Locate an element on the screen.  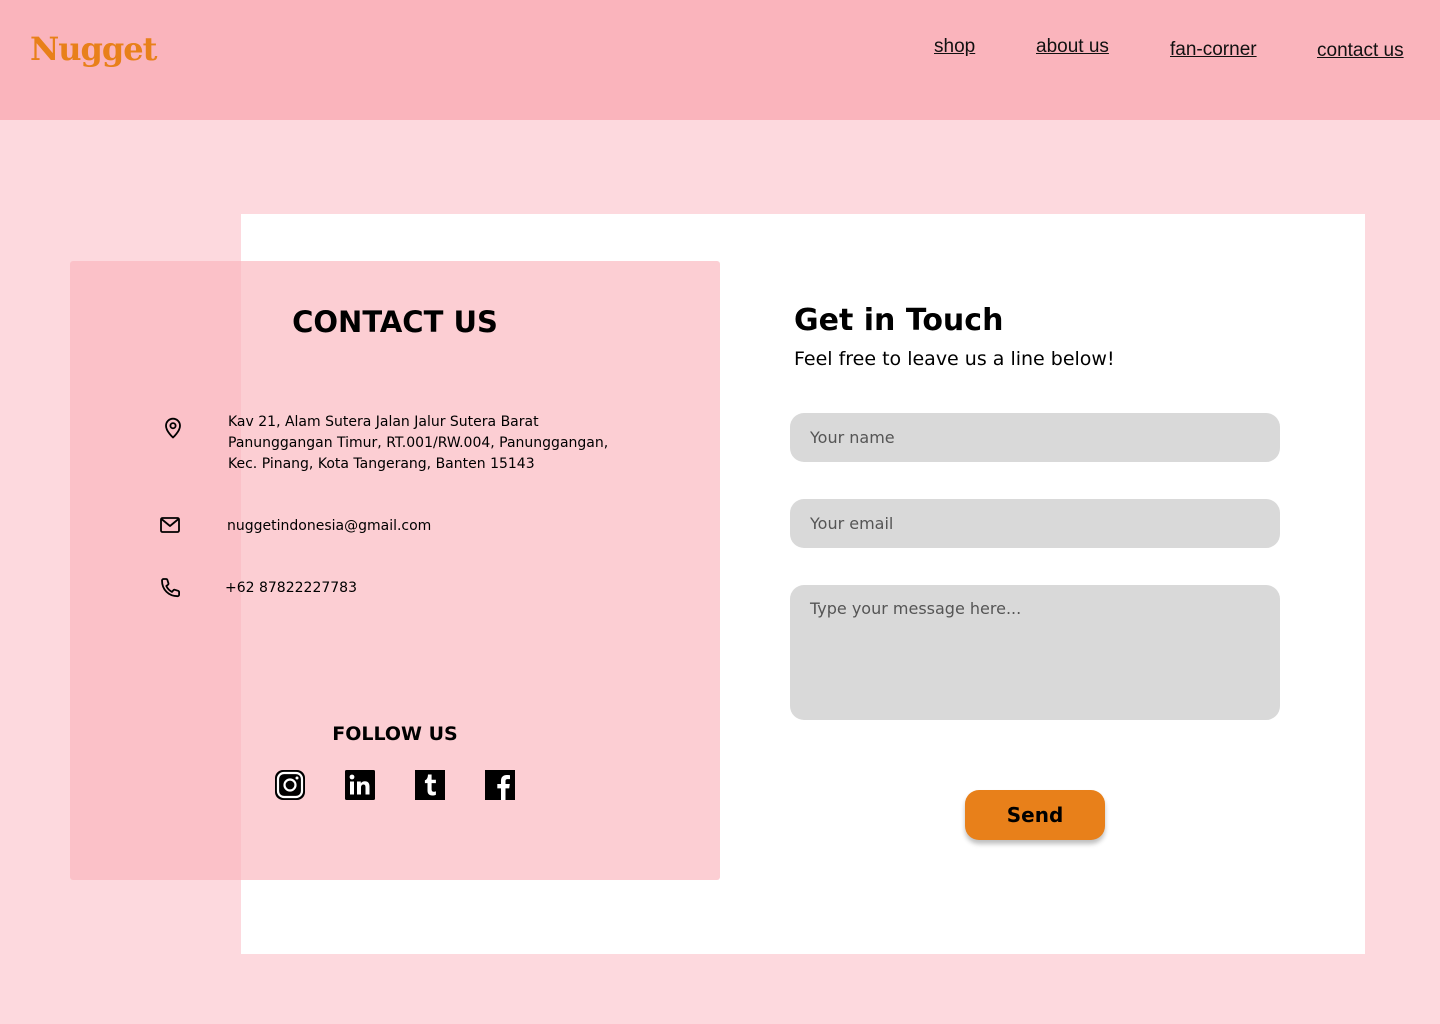
phone-text: +62 87822227783 is located at coordinates (291, 588).